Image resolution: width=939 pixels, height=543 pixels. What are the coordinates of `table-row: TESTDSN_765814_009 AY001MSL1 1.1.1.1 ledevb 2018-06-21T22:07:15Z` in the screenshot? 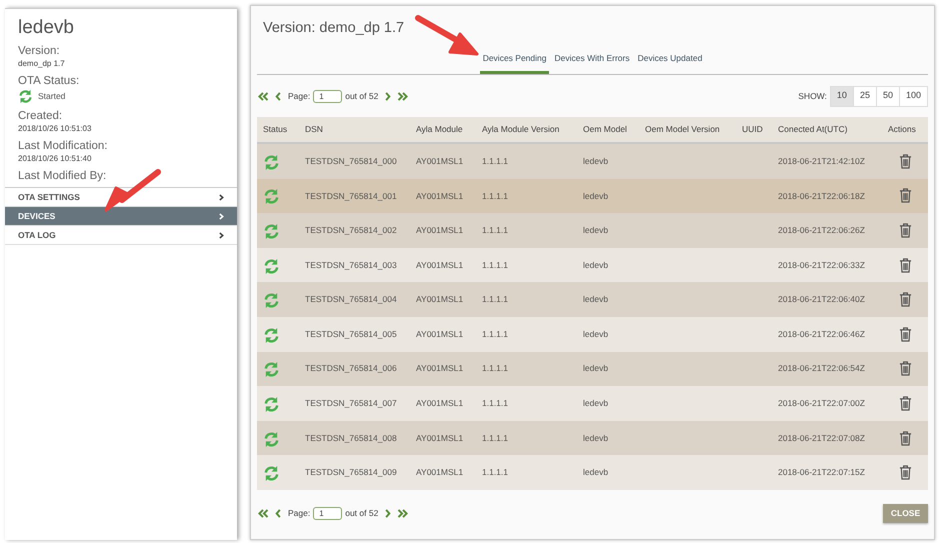 It's located at (592, 472).